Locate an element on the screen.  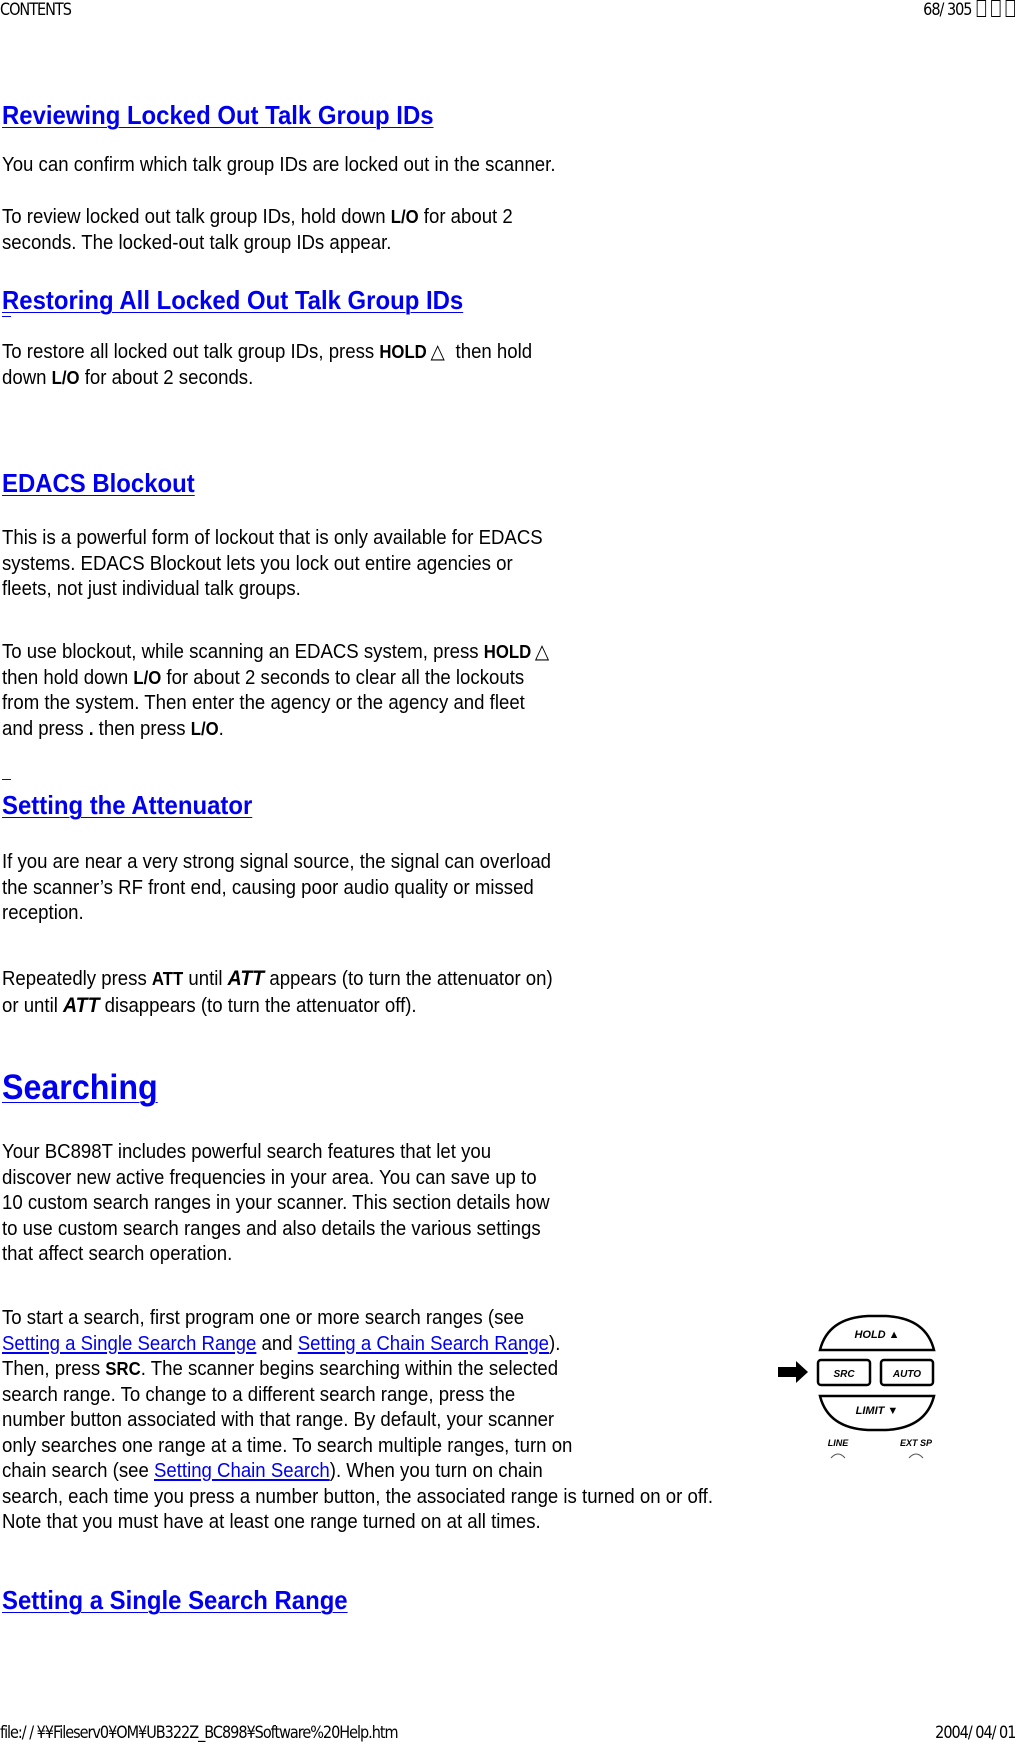
text: for about 2 seconds. is located at coordinates (166, 377).